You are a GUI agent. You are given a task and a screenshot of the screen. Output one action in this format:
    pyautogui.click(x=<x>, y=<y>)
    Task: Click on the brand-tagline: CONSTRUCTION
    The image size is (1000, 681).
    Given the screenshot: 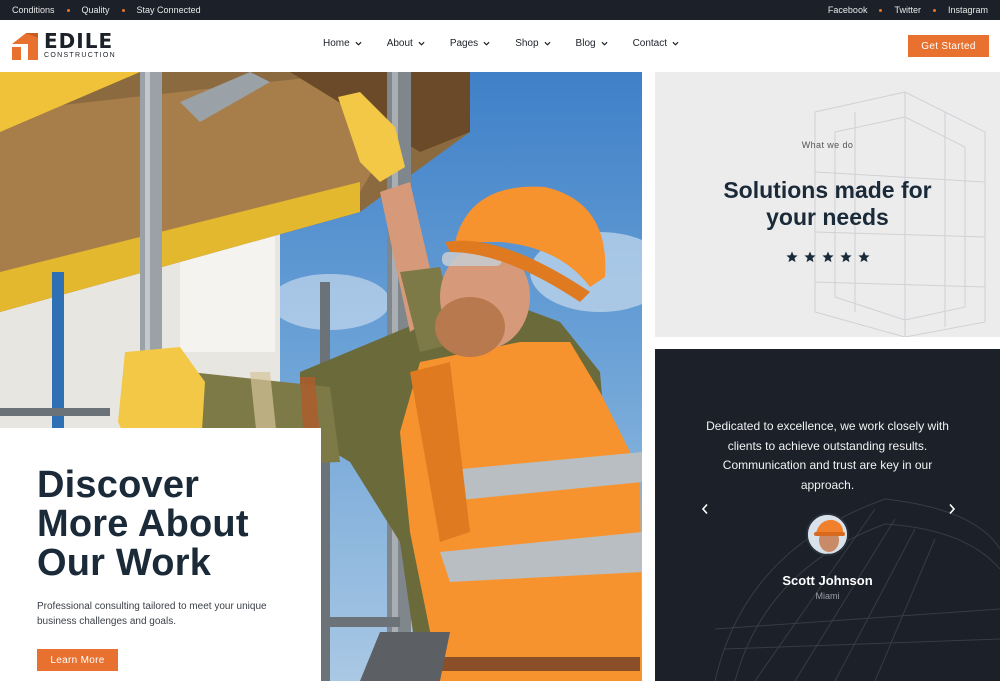 What is the action you would take?
    pyautogui.click(x=80, y=55)
    